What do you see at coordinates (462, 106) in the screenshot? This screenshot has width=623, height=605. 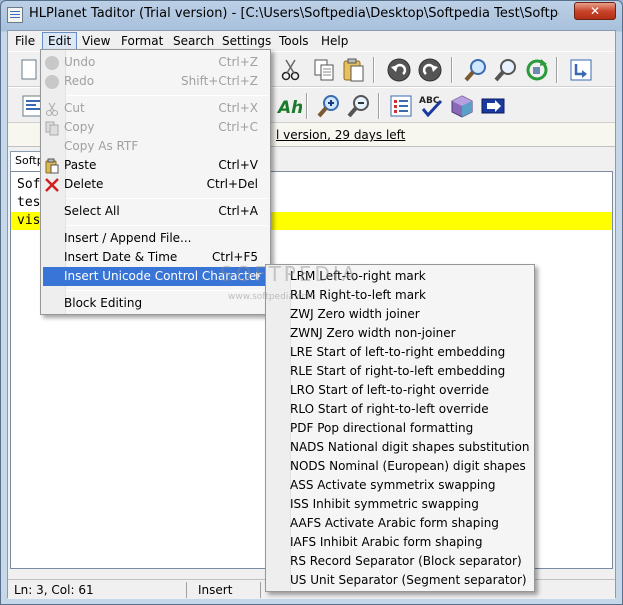 I see `plugin-icon` at bounding box center [462, 106].